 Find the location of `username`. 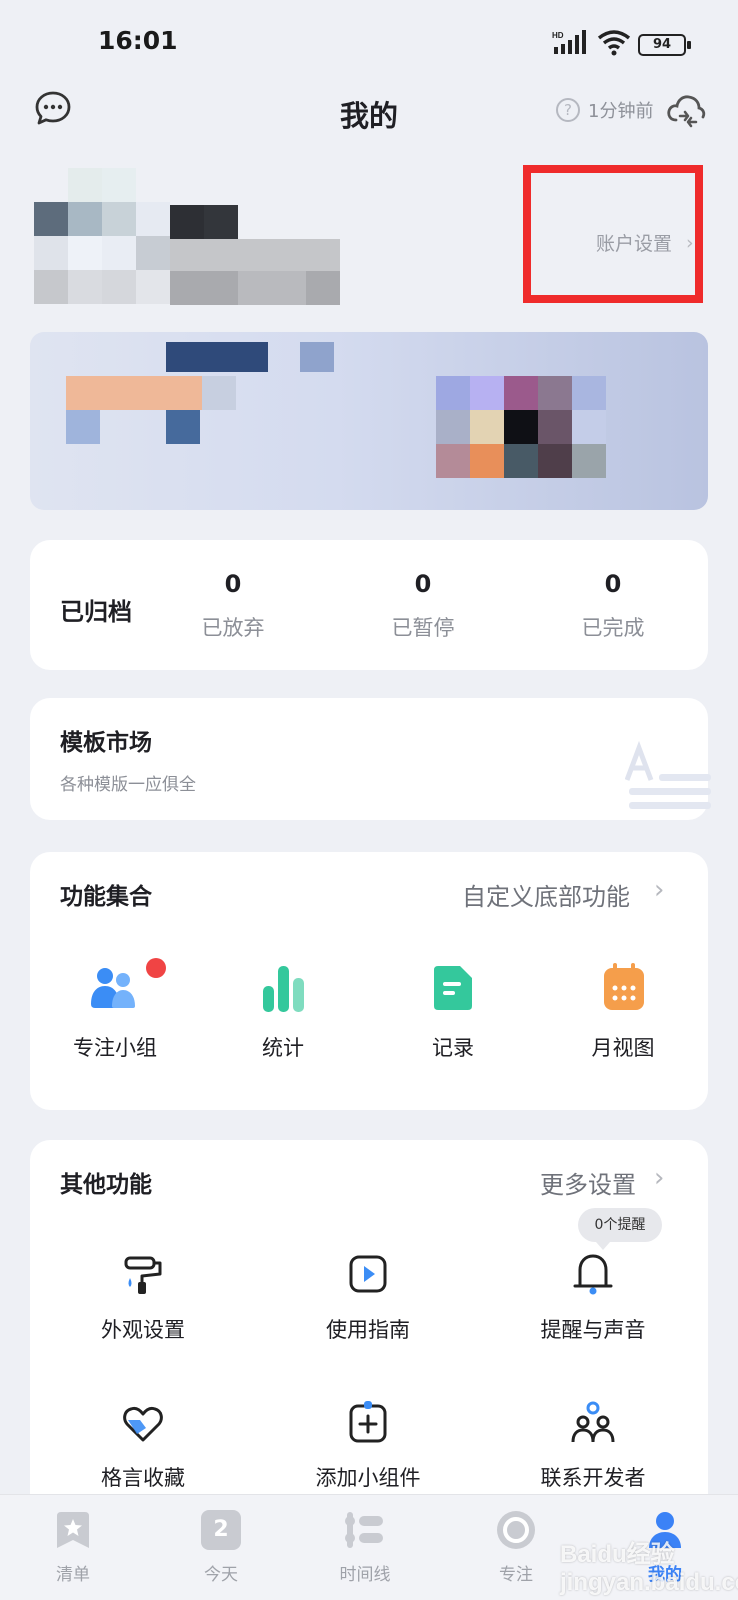

username is located at coordinates (255, 255).